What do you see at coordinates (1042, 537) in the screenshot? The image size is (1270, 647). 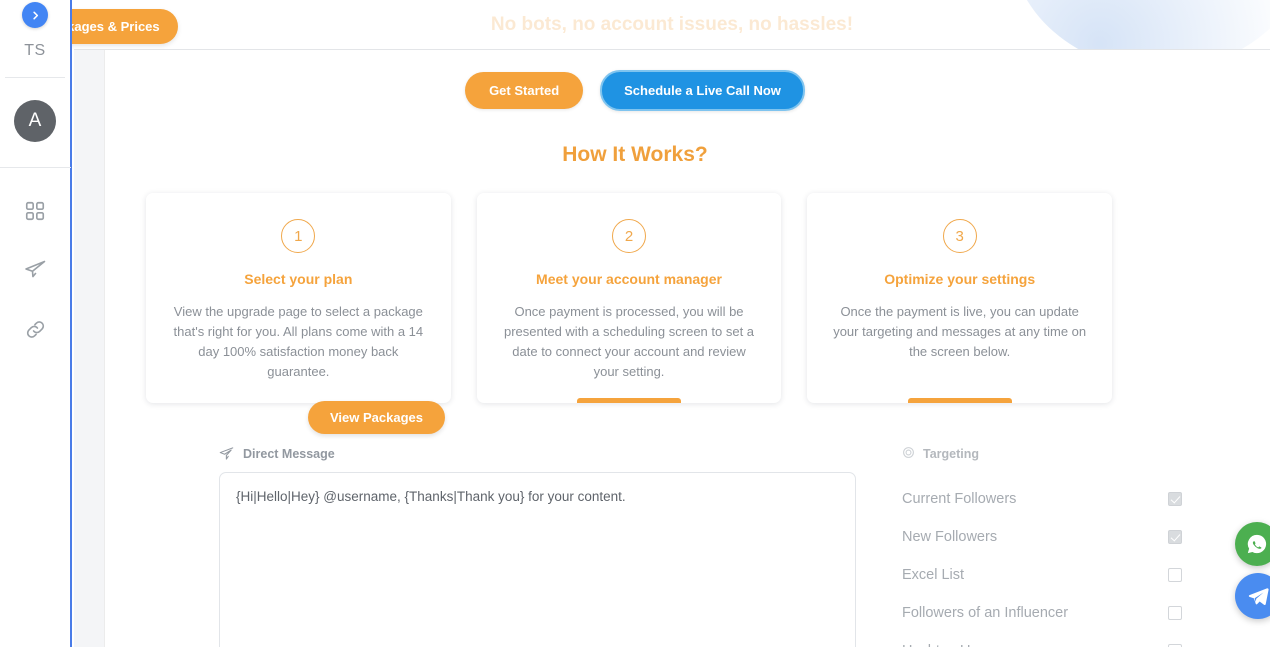 I see `targeting-option-new-followers: New Followers` at bounding box center [1042, 537].